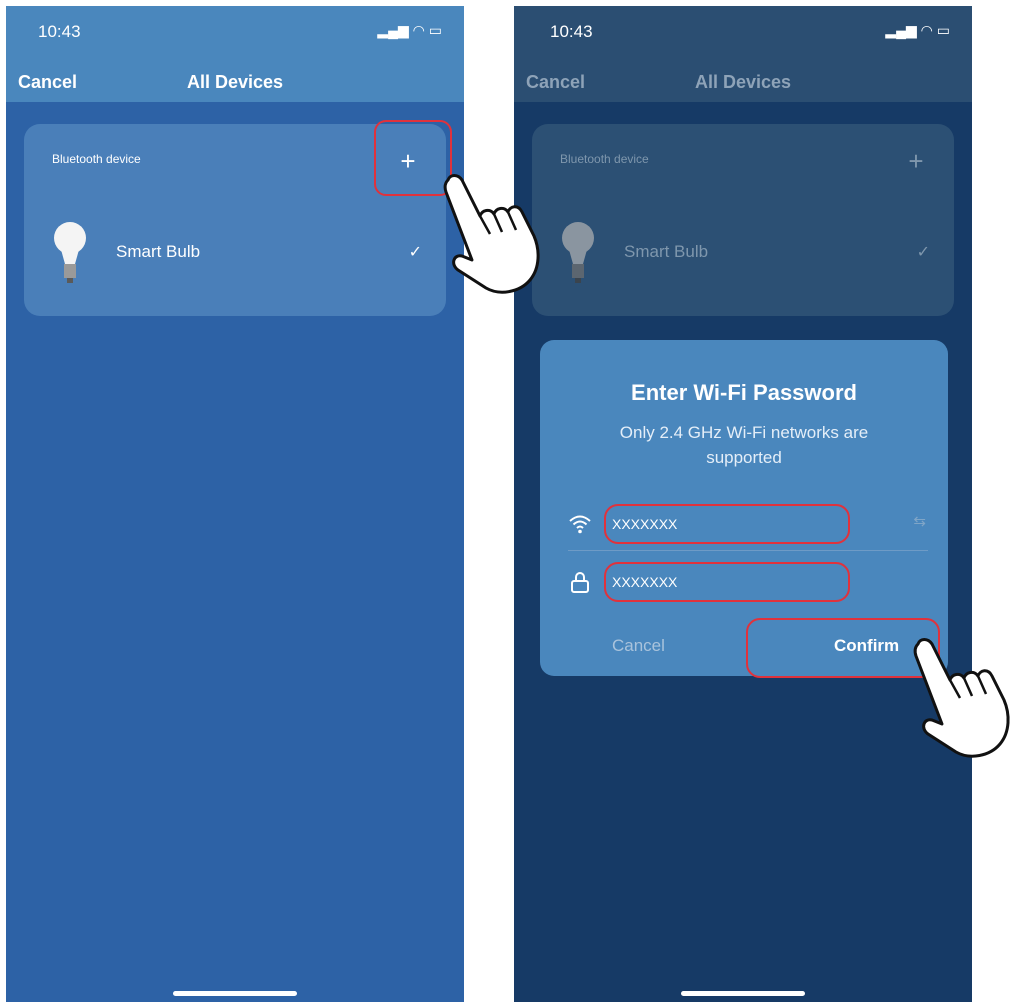  What do you see at coordinates (580, 582) in the screenshot?
I see `lock-icon` at bounding box center [580, 582].